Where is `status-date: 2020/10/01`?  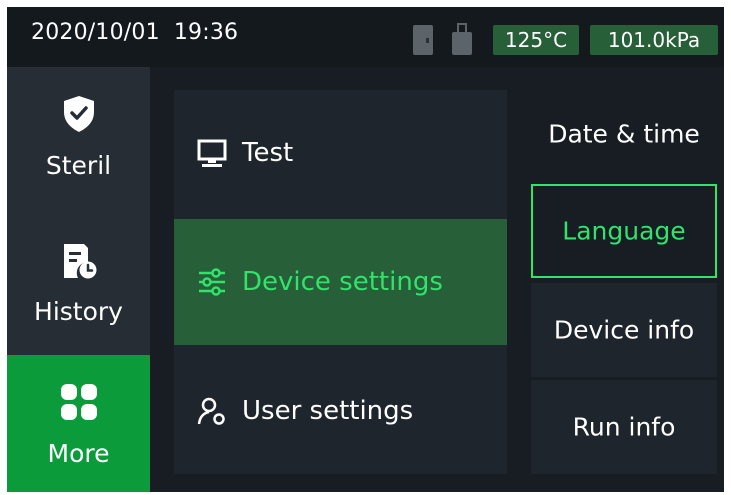 status-date: 2020/10/01 is located at coordinates (95, 32).